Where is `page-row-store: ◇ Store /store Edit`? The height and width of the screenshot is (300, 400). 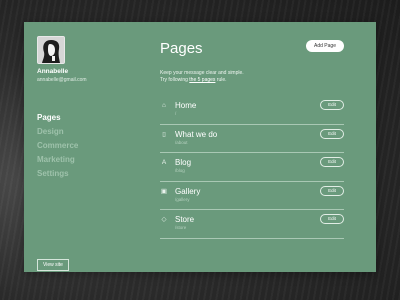 page-row-store: ◇ Store /store Edit is located at coordinates (252, 224).